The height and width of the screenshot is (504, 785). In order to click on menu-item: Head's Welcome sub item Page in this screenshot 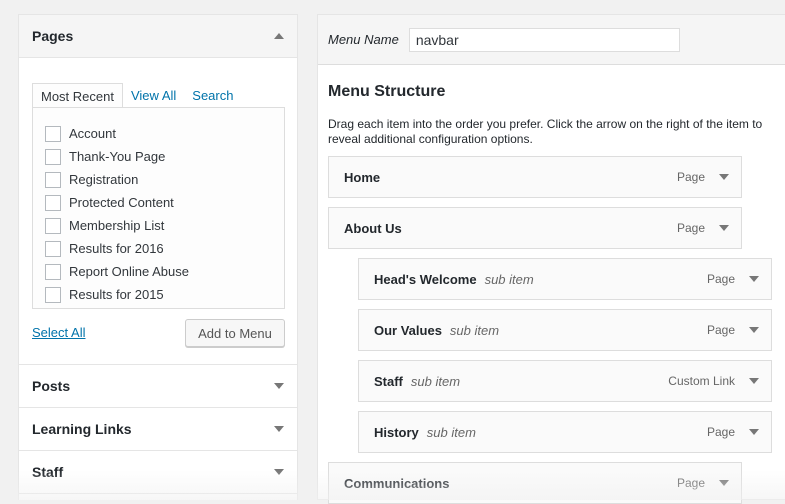, I will do `click(565, 279)`.